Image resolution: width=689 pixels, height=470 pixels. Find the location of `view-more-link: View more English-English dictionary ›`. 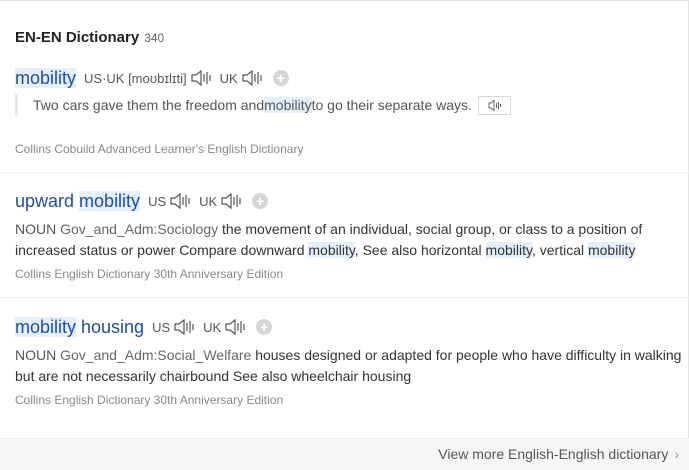

view-more-link: View more English-English dictionary › is located at coordinates (558, 454).